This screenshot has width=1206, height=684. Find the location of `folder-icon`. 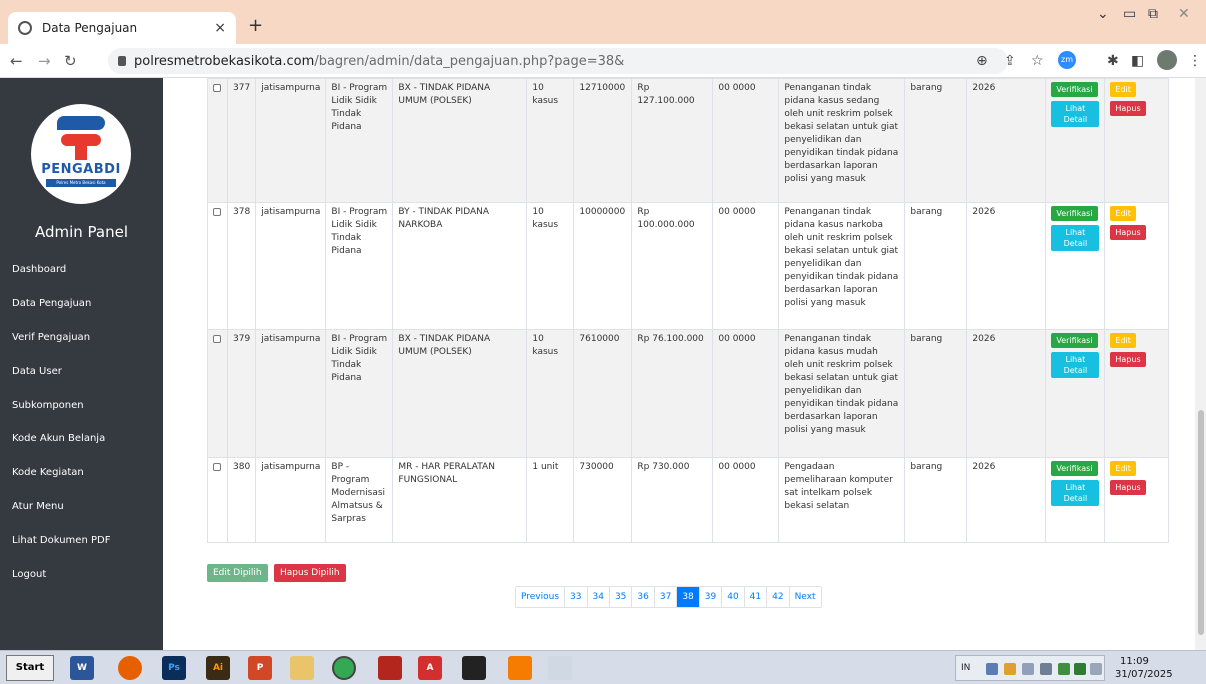

folder-icon is located at coordinates (302, 668).